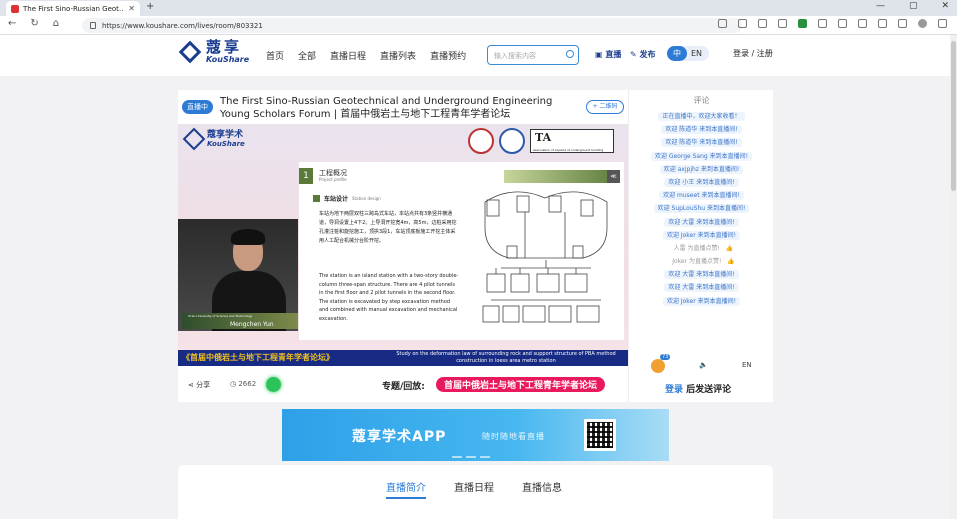  What do you see at coordinates (677, 53) in the screenshot?
I see `lang-zh: 中` at bounding box center [677, 53].